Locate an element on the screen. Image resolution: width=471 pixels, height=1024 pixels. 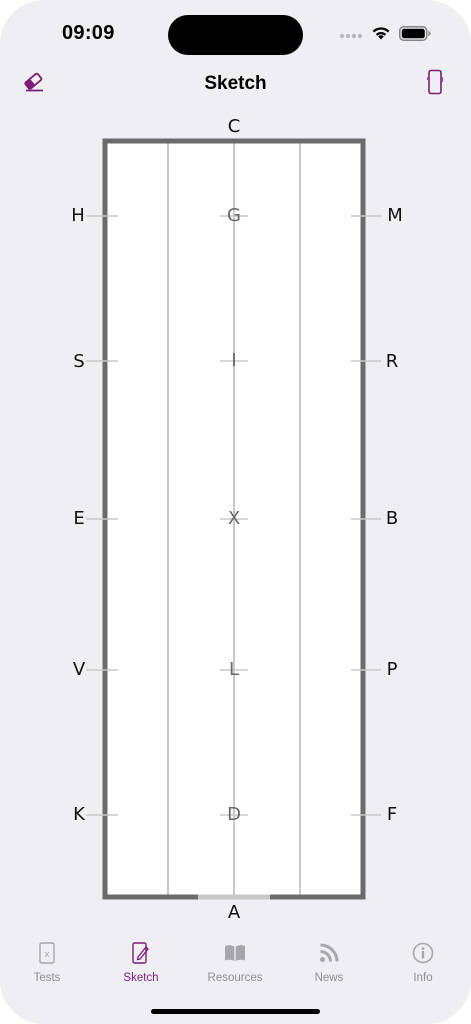
test-sheet-icon: x is located at coordinates (47, 953).